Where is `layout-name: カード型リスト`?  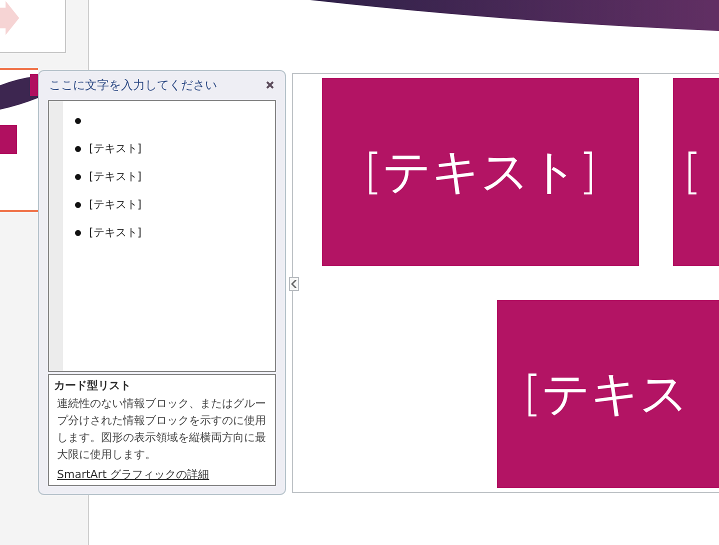
layout-name: カード型リスト is located at coordinates (92, 385).